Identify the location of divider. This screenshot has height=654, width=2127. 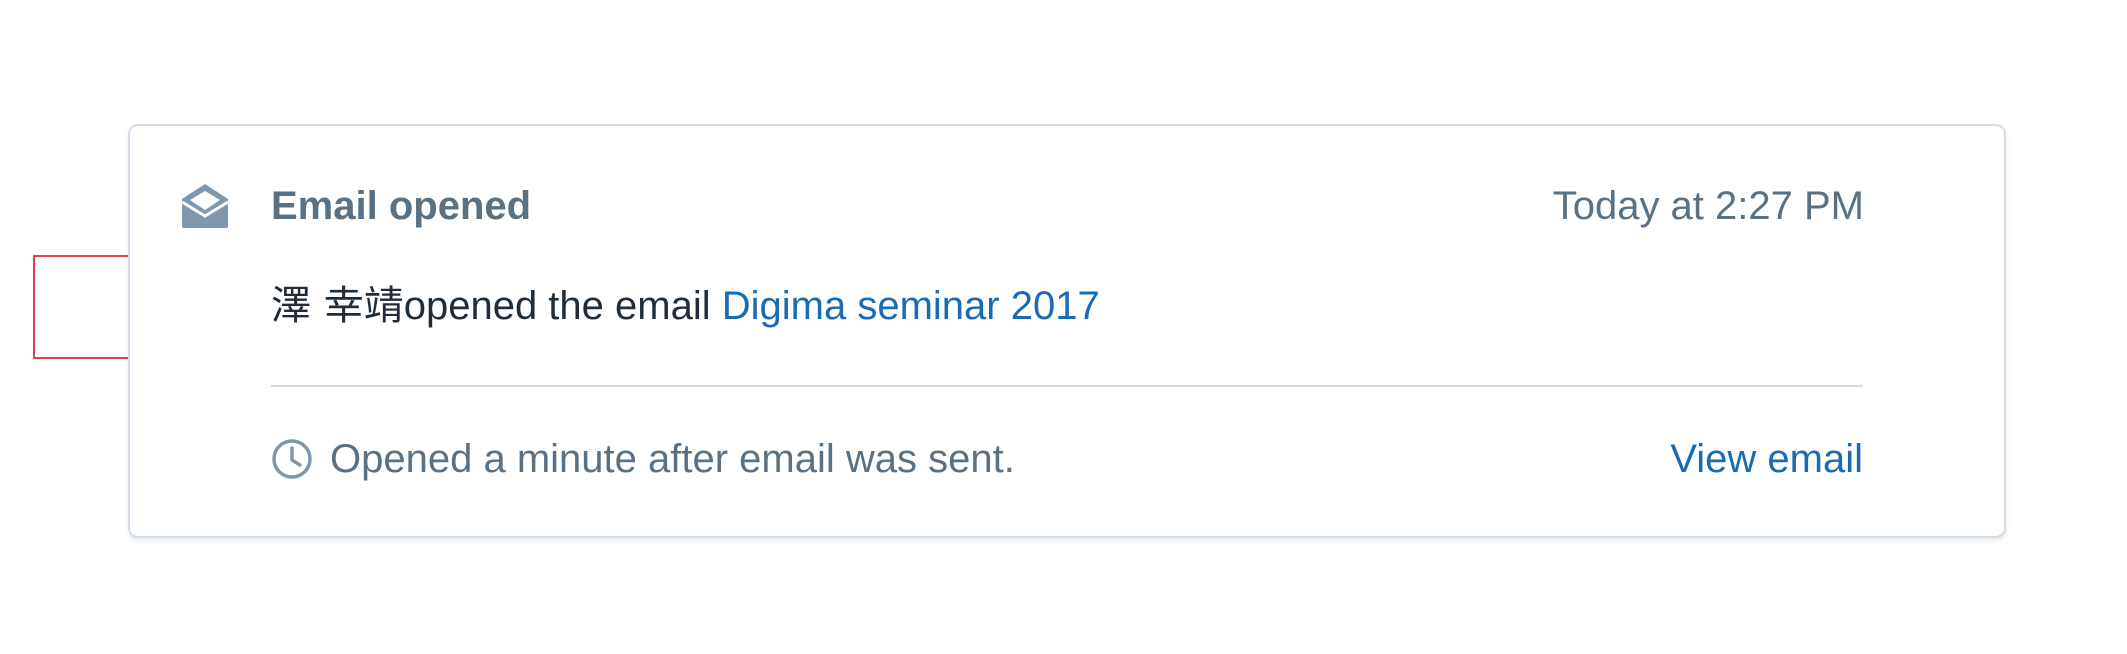
(1067, 386).